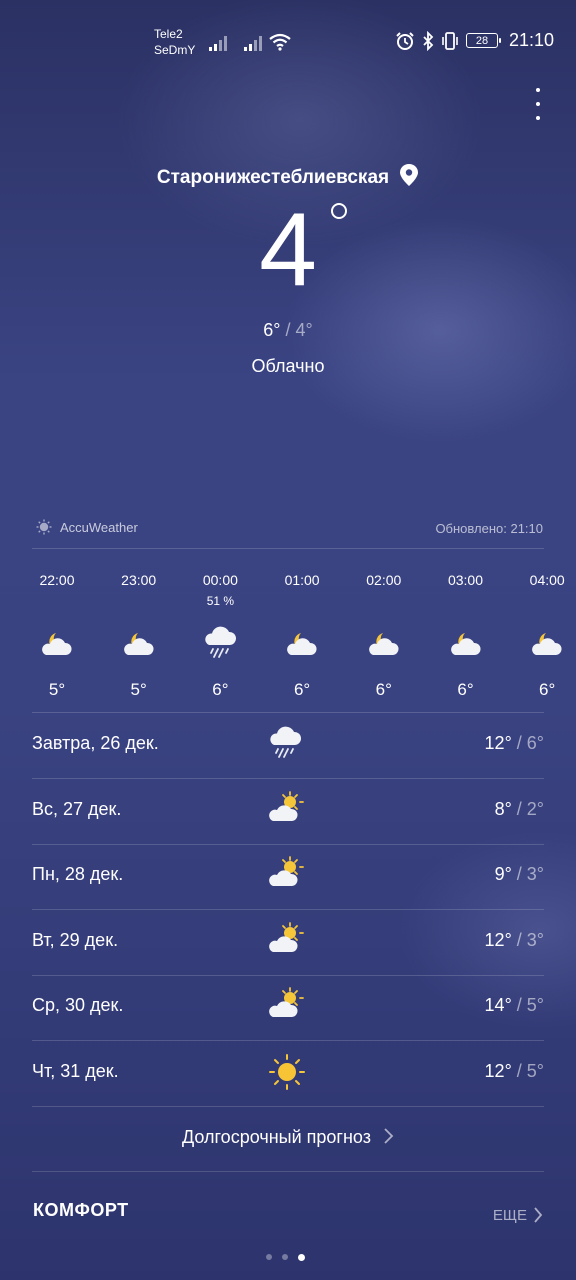 This screenshot has width=576, height=1280. I want to click on carrier-info: Tele2 SeDmY, so click(174, 42).